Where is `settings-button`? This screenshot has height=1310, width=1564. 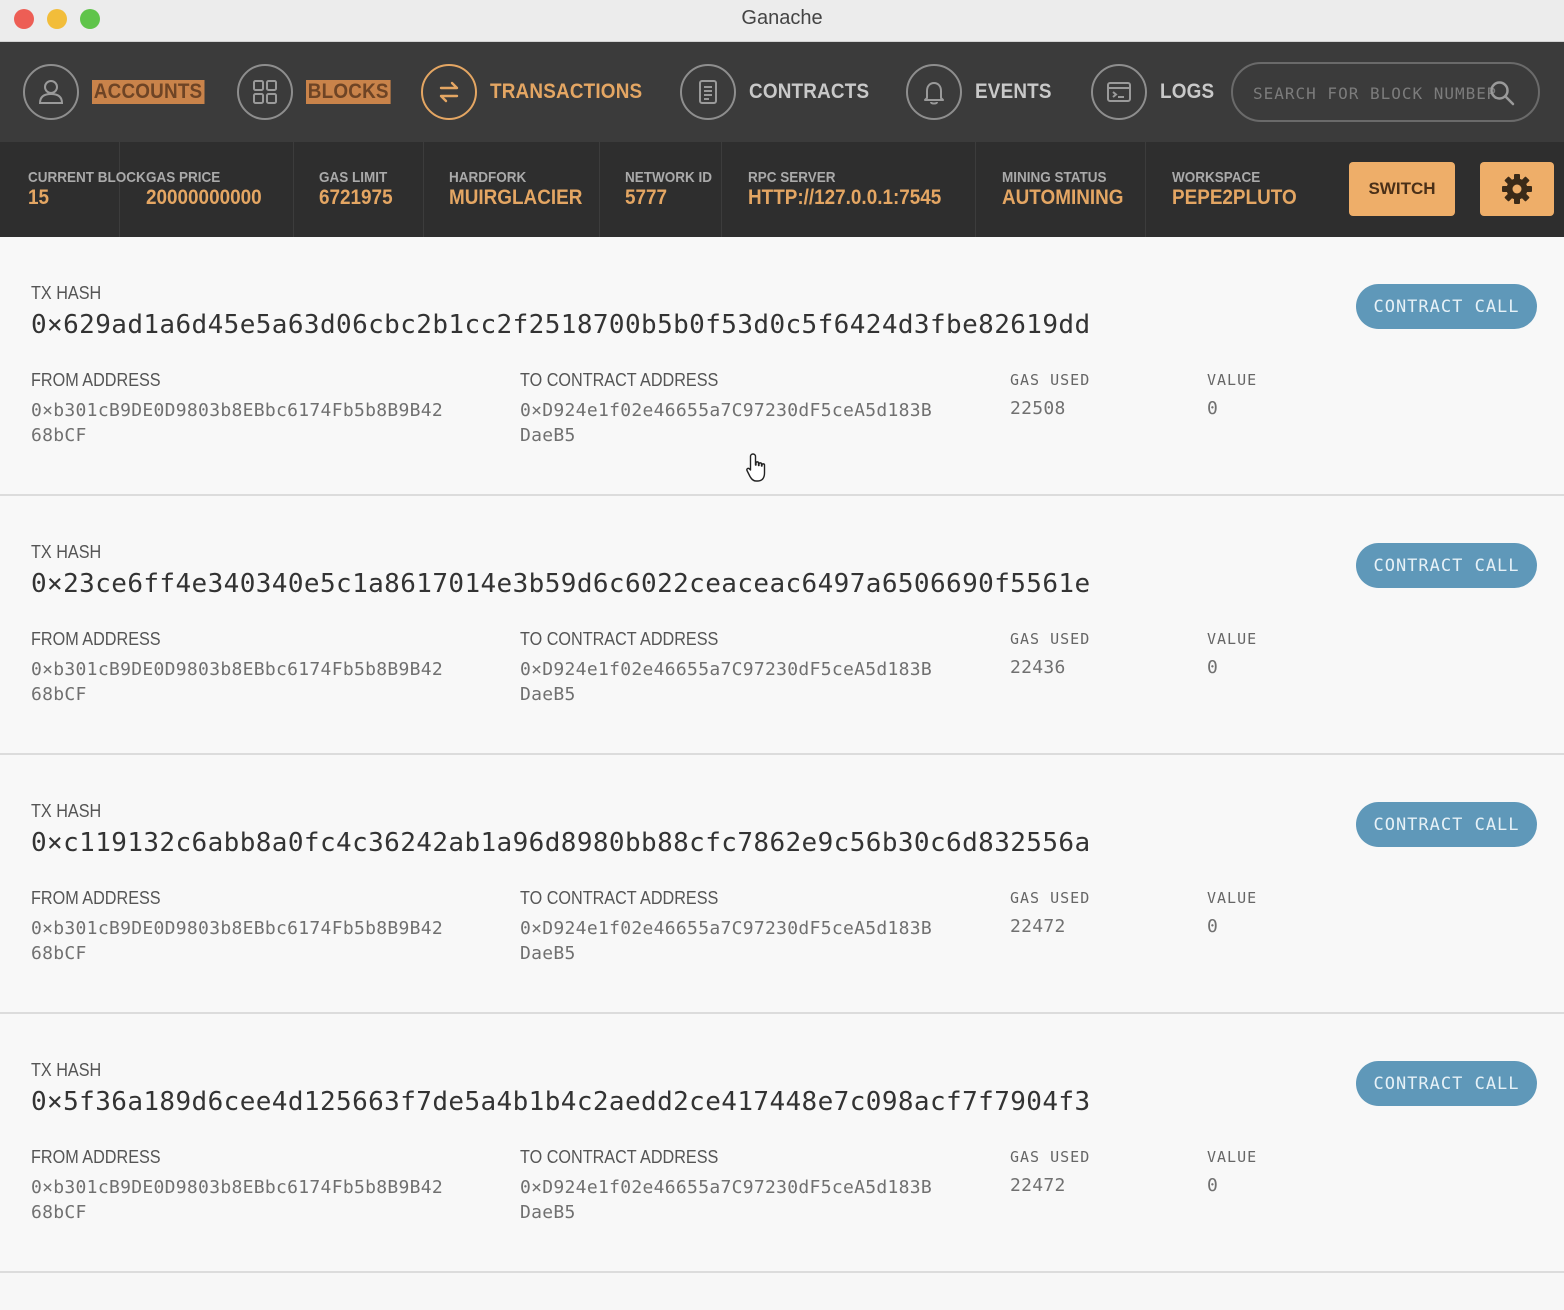
settings-button is located at coordinates (1517, 189).